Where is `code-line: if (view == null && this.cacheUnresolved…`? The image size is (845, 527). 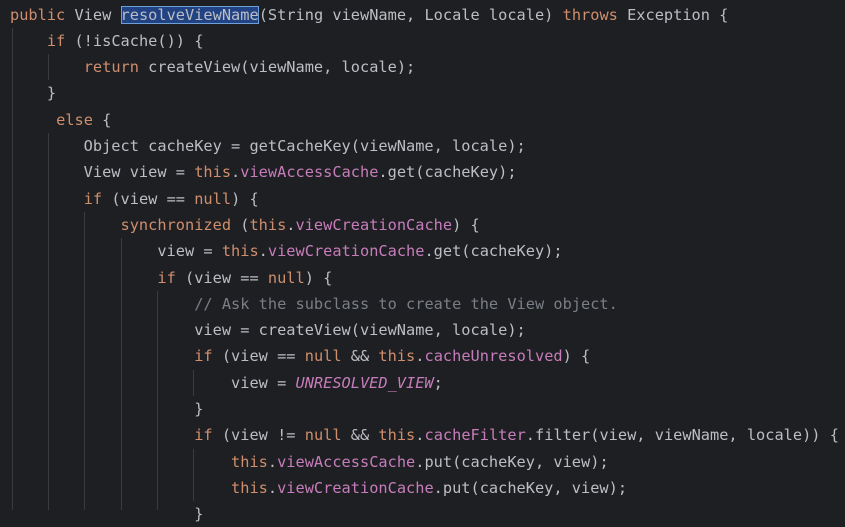 code-line: if (view == null && this.cacheUnresolved… is located at coordinates (300, 356).